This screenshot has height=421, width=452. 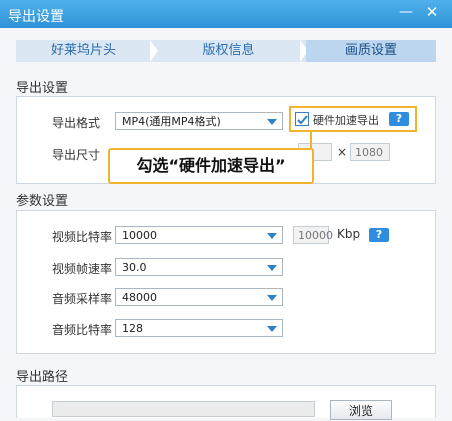 What do you see at coordinates (199, 235) in the screenshot?
I see `video-bitrate-select: 10000` at bounding box center [199, 235].